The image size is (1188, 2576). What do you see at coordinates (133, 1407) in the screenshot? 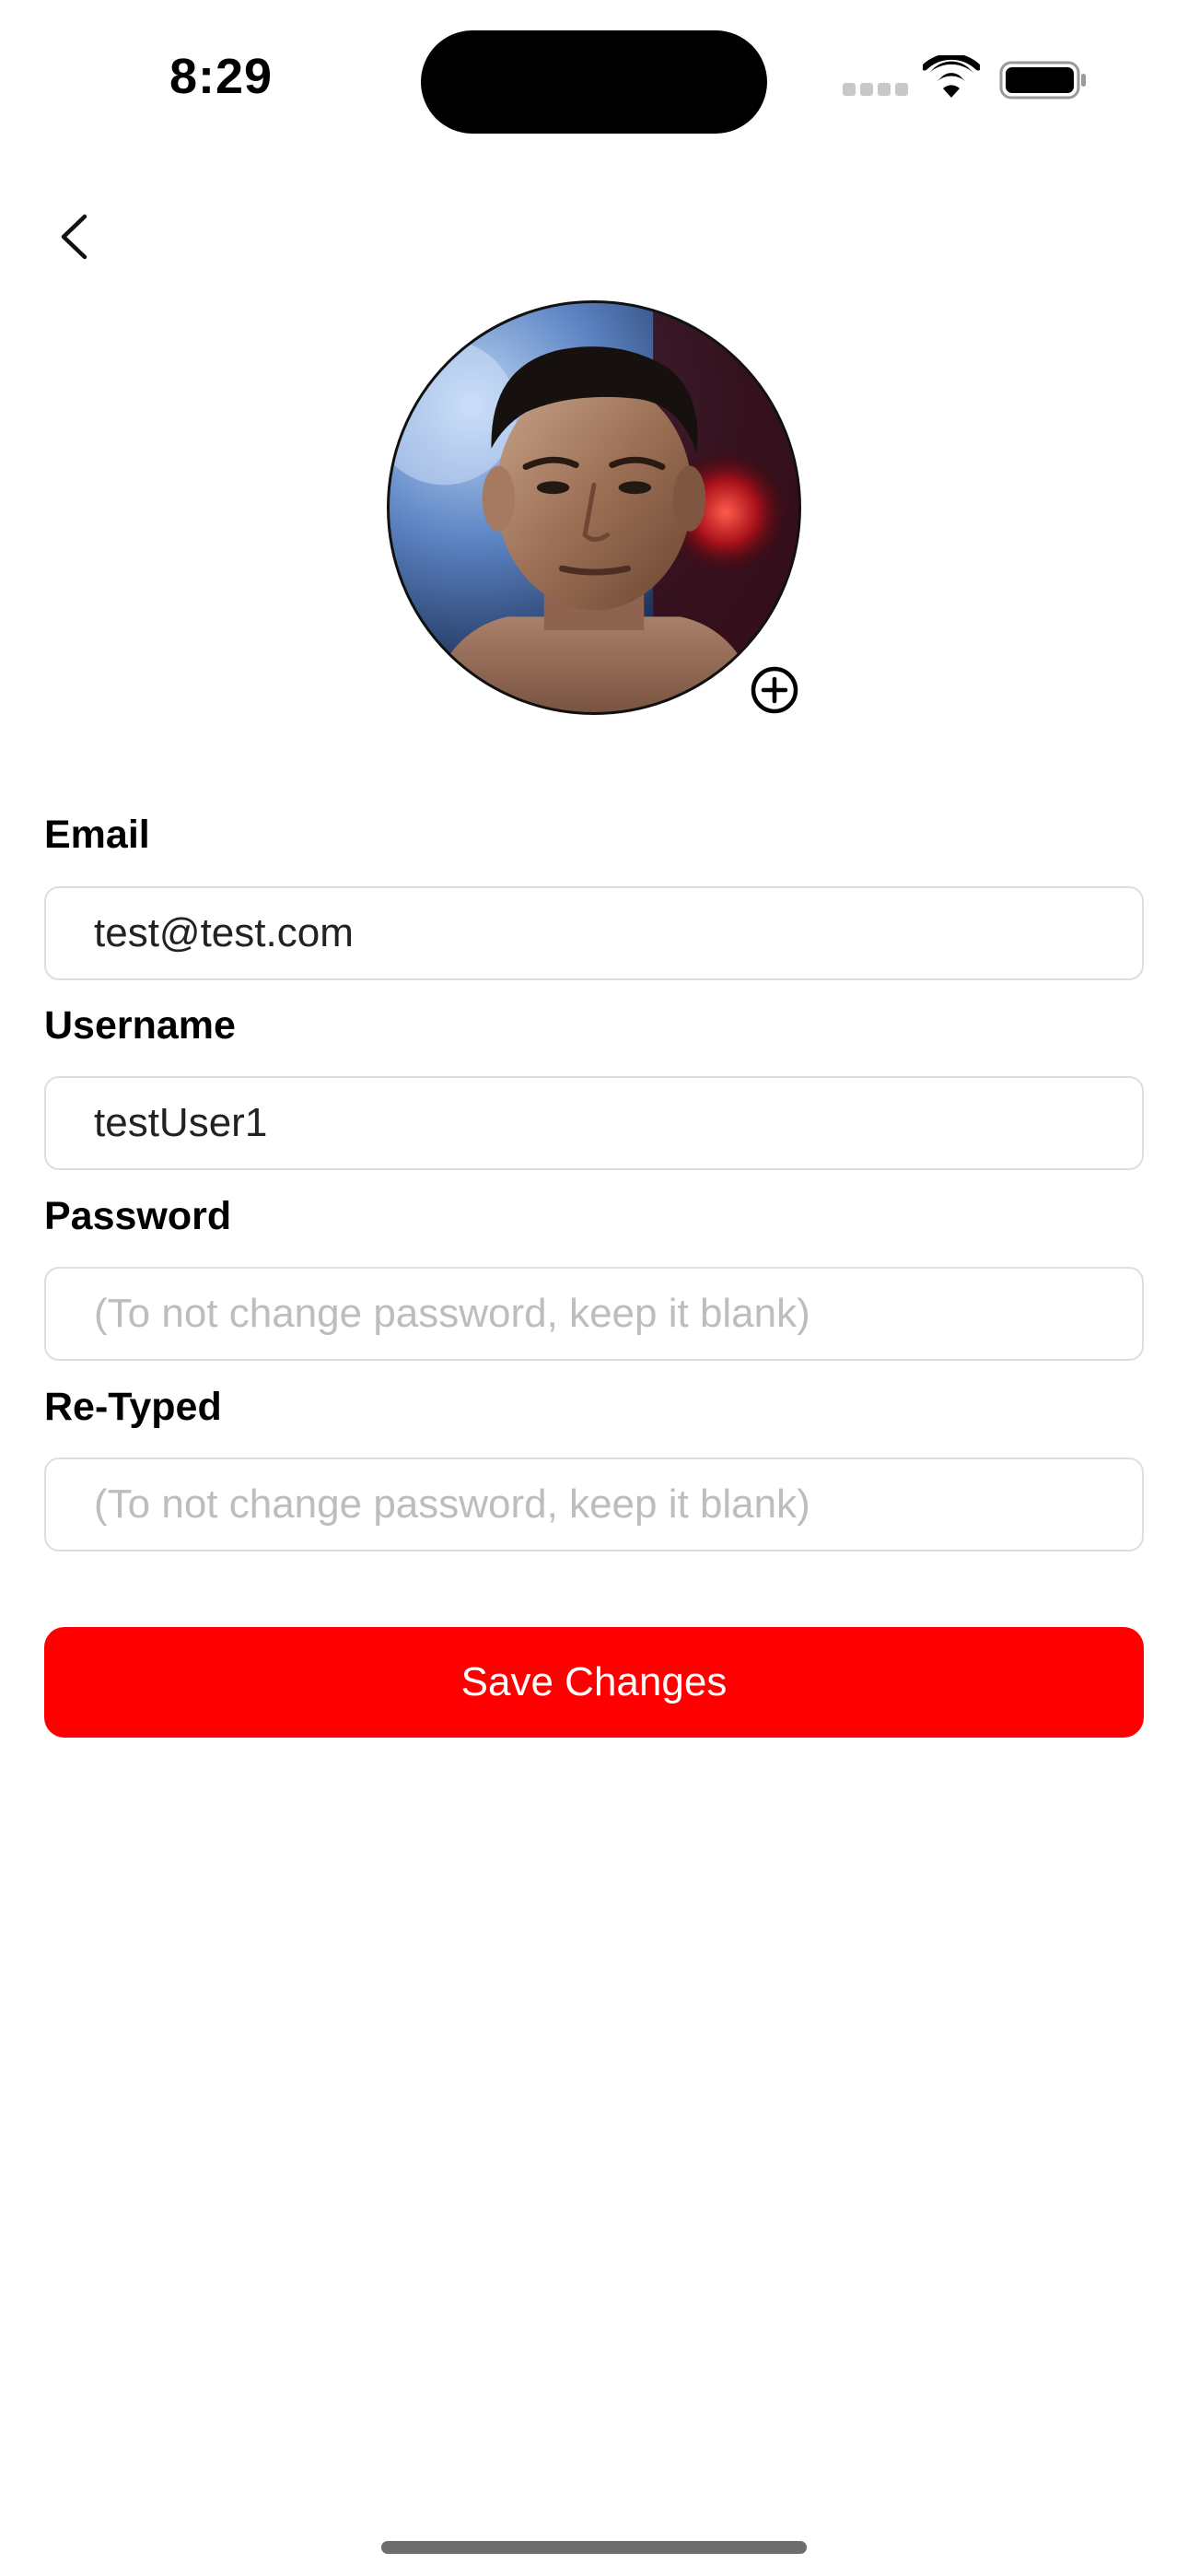
I see `retyped-label: Re-Typed` at bounding box center [133, 1407].